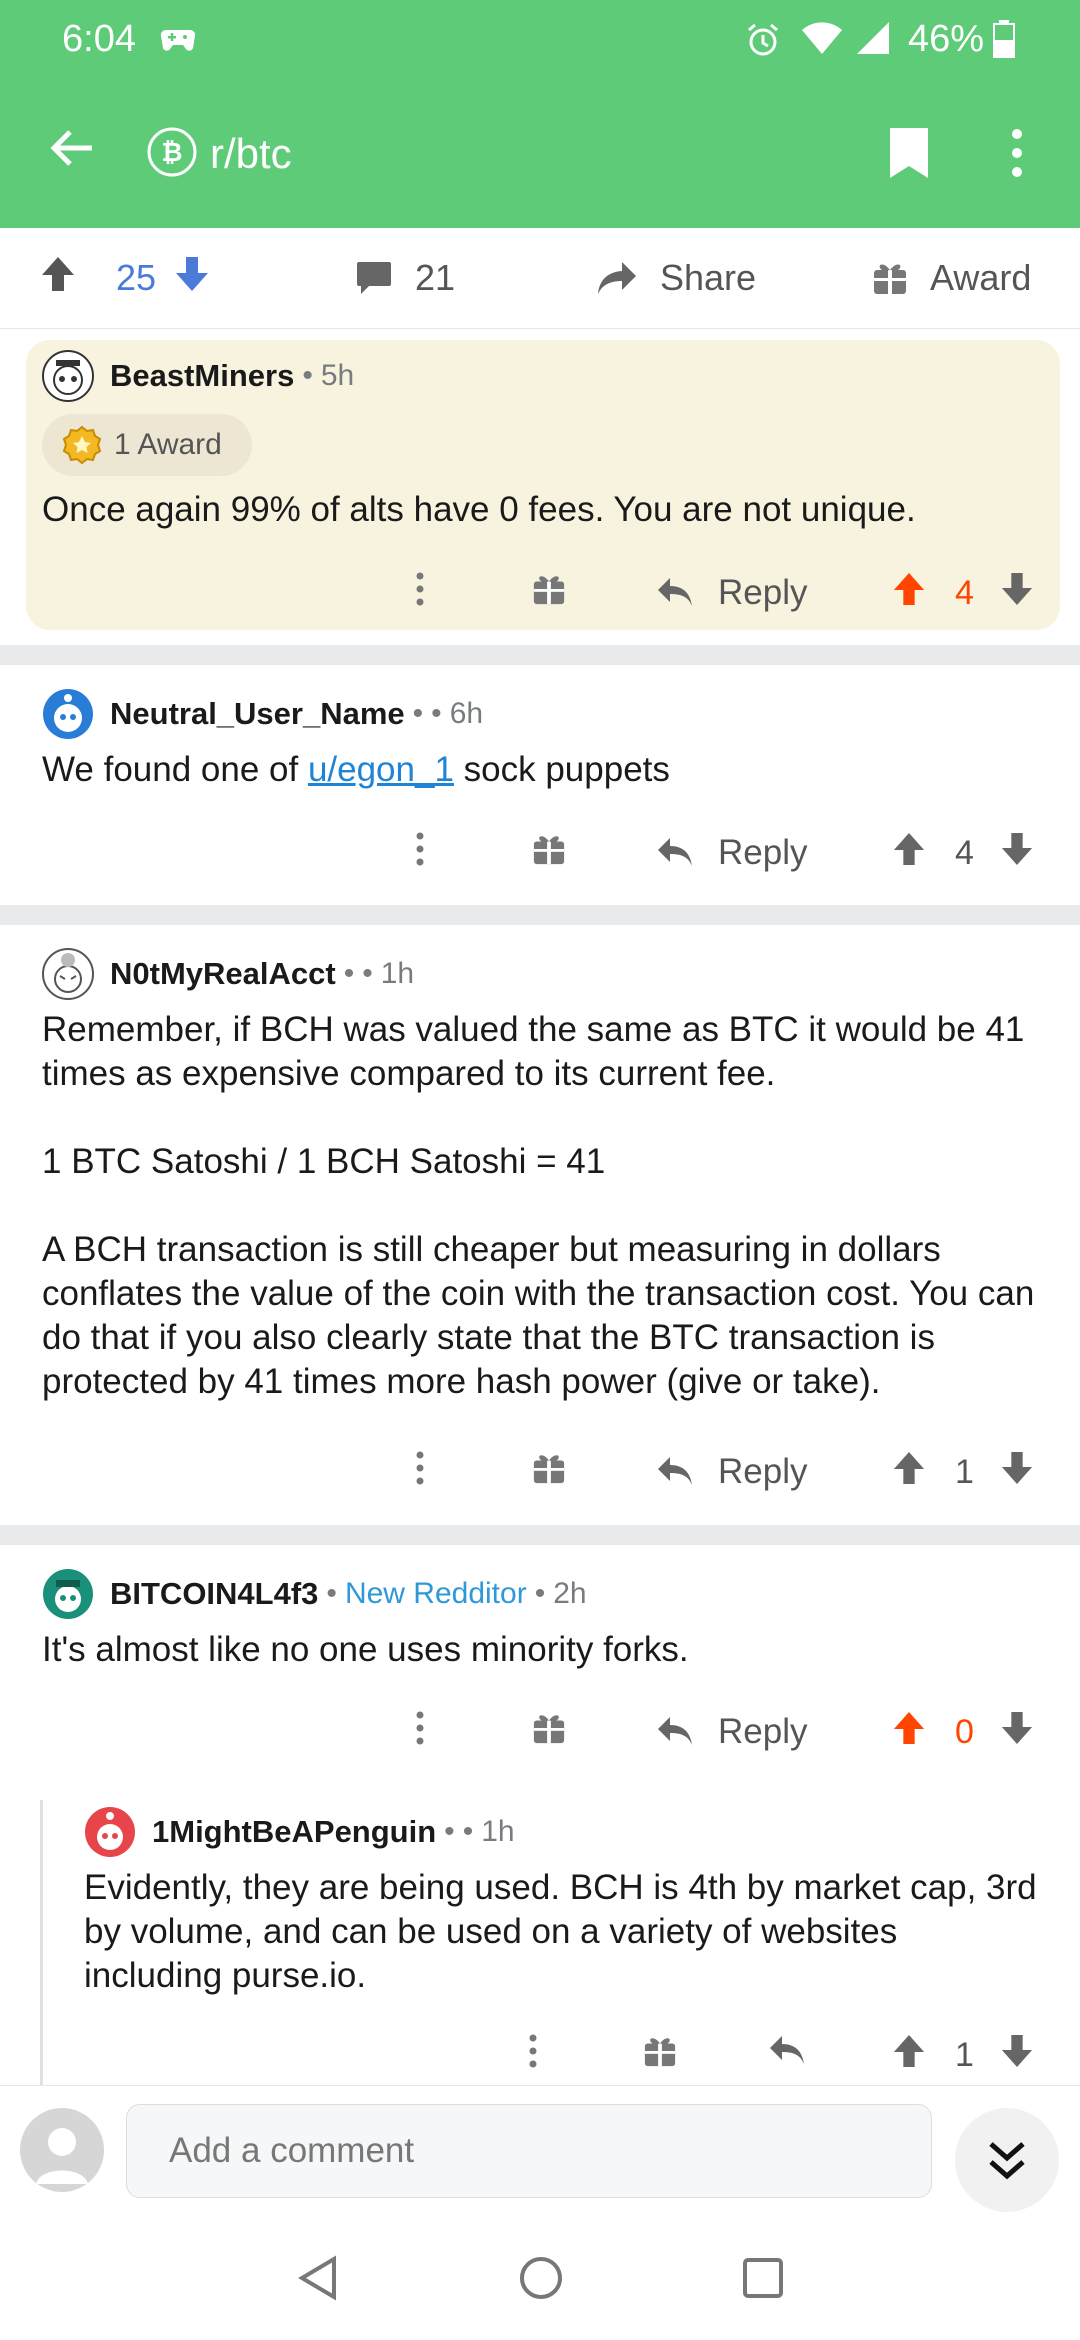  What do you see at coordinates (873, 40) in the screenshot?
I see `cellular-signal-icon` at bounding box center [873, 40].